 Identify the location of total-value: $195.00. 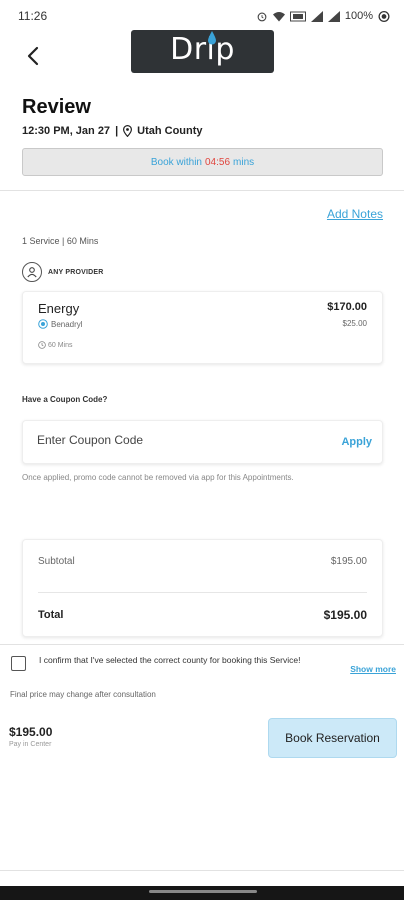
(345, 615).